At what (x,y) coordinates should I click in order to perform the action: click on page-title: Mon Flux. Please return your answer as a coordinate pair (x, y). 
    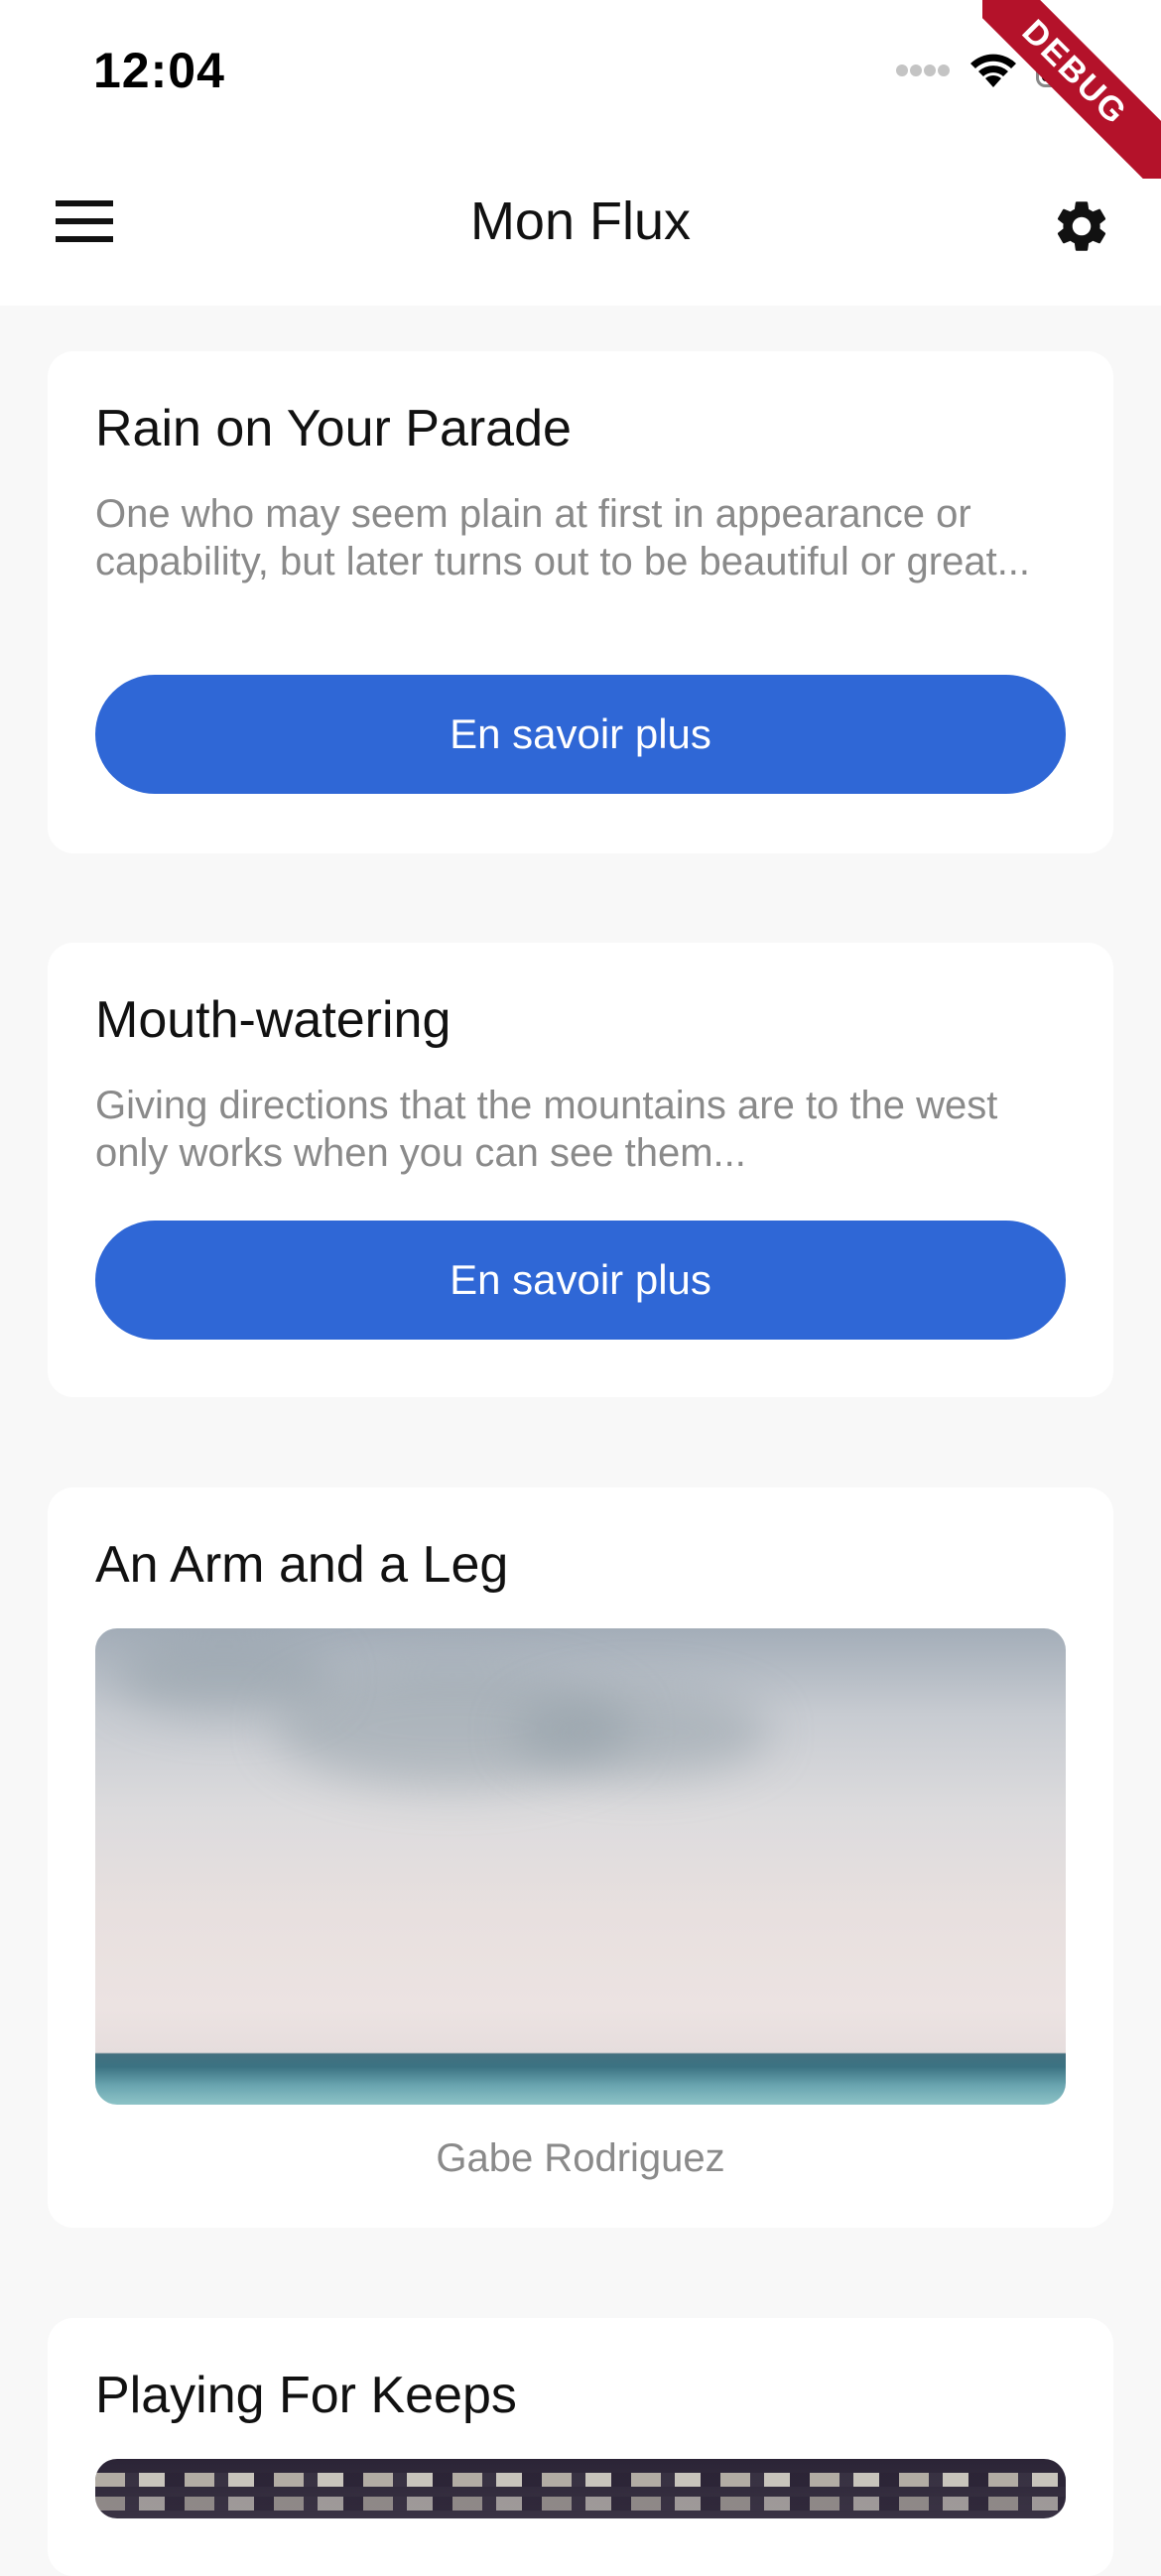
    Looking at the image, I should click on (580, 222).